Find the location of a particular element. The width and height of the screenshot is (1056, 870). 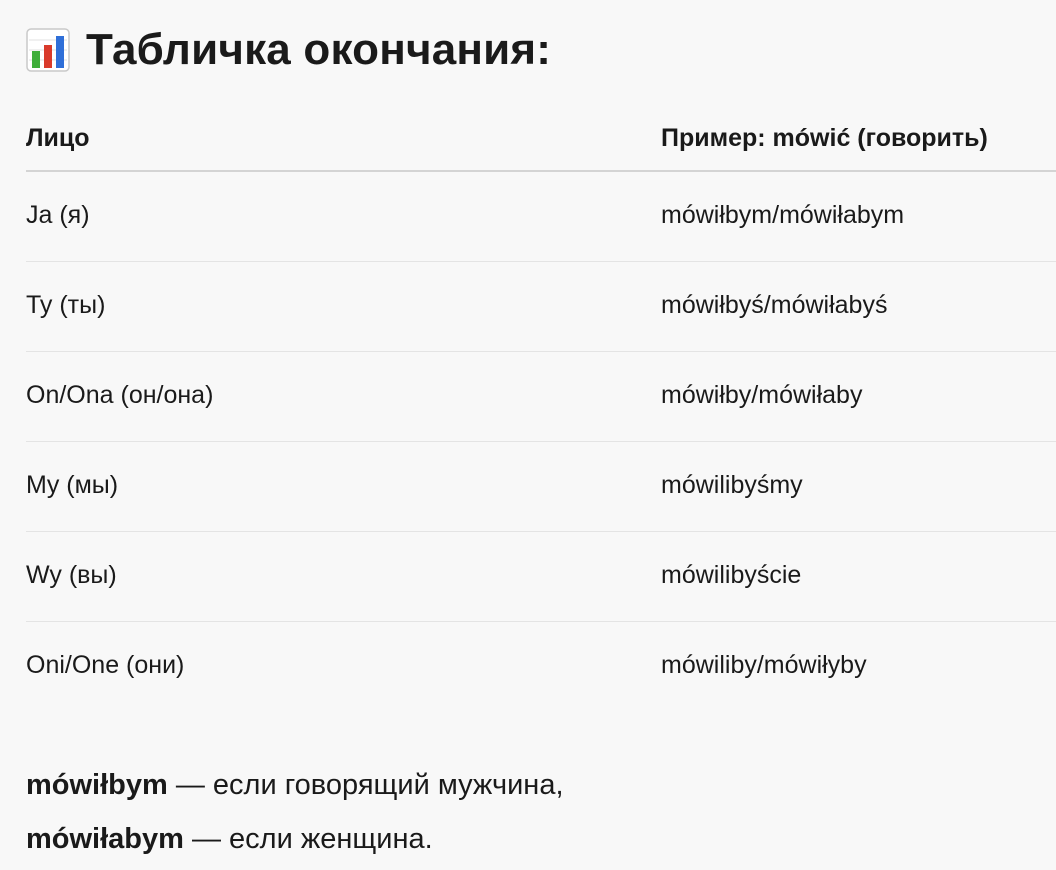

example-cell: mówilibyśmy is located at coordinates (732, 485).